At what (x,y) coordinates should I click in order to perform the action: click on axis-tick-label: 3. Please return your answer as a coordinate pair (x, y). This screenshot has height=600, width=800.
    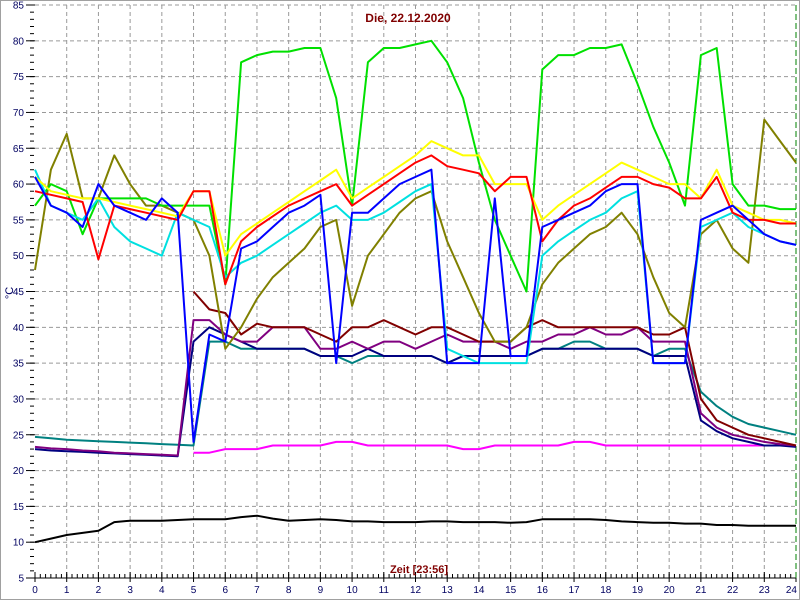
    Looking at the image, I should click on (130, 590).